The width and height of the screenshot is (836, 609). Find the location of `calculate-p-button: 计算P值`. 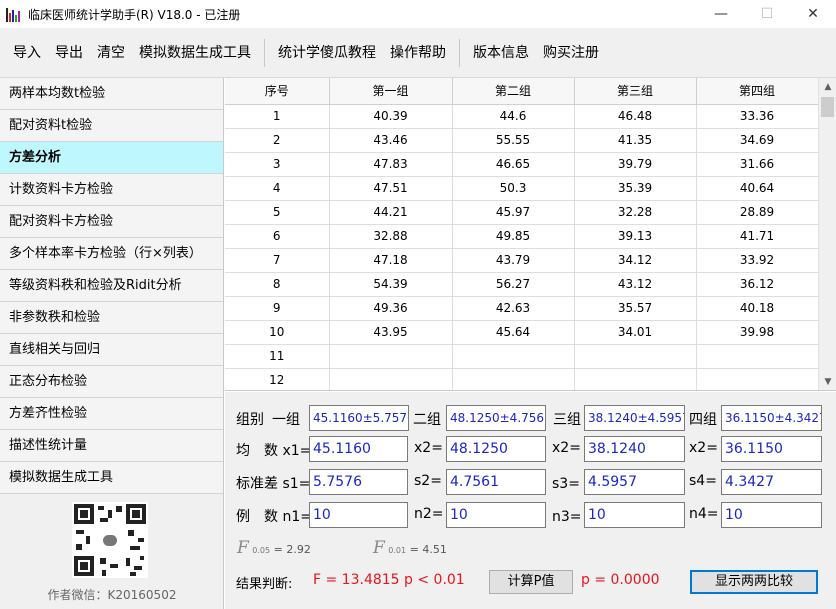

calculate-p-button: 计算P值 is located at coordinates (531, 582).